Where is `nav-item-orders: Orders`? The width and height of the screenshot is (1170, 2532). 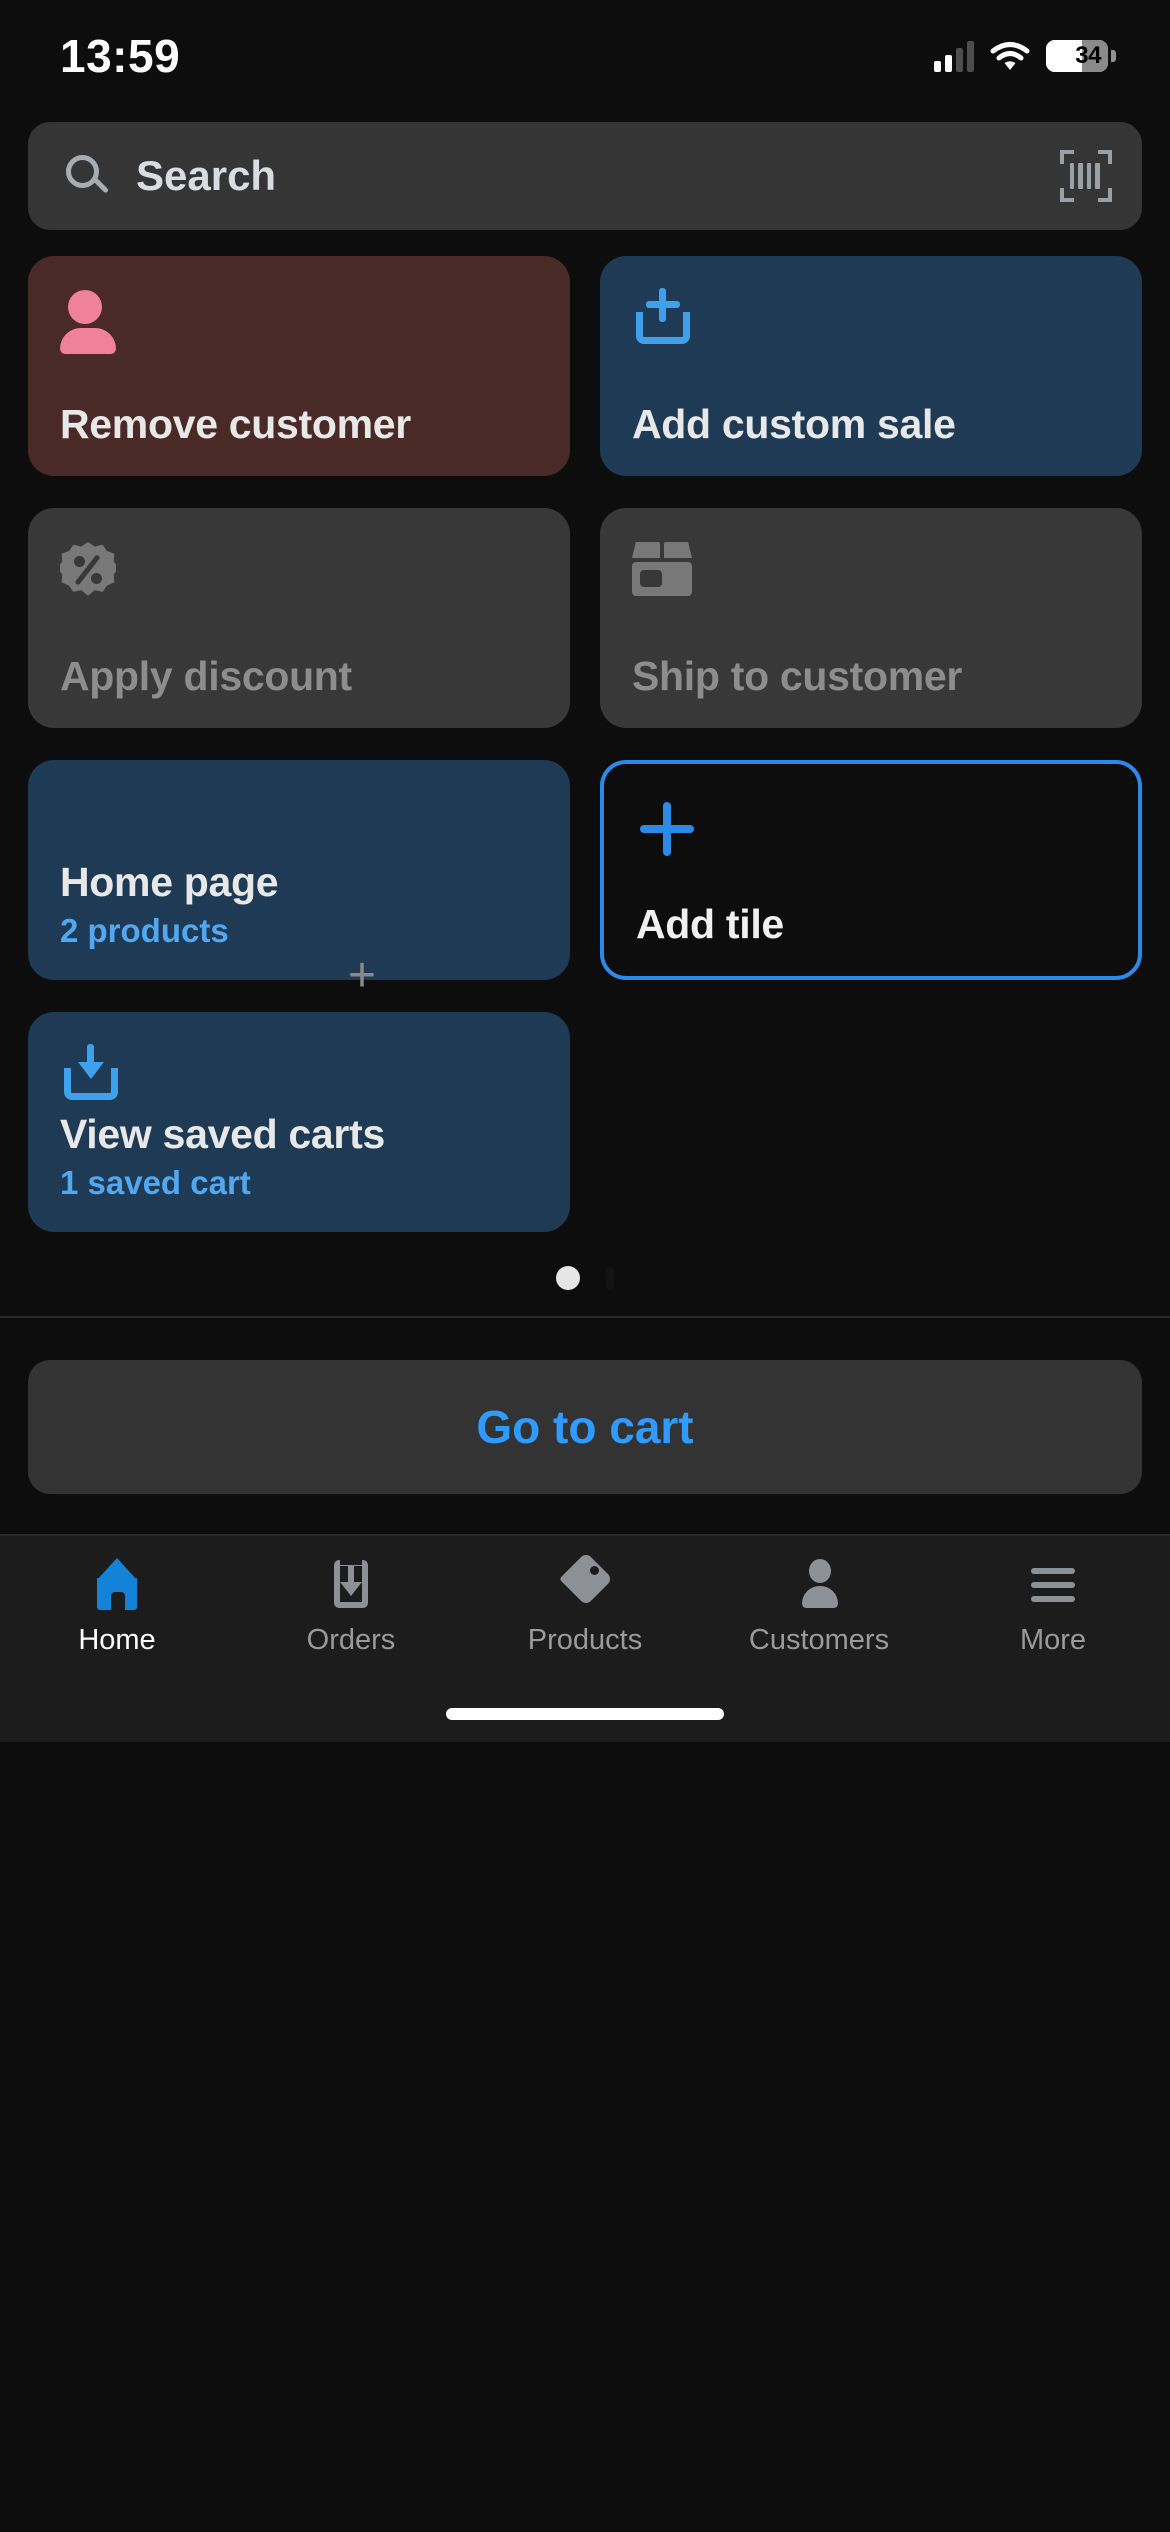
nav-item-orders: Orders is located at coordinates (351, 1606).